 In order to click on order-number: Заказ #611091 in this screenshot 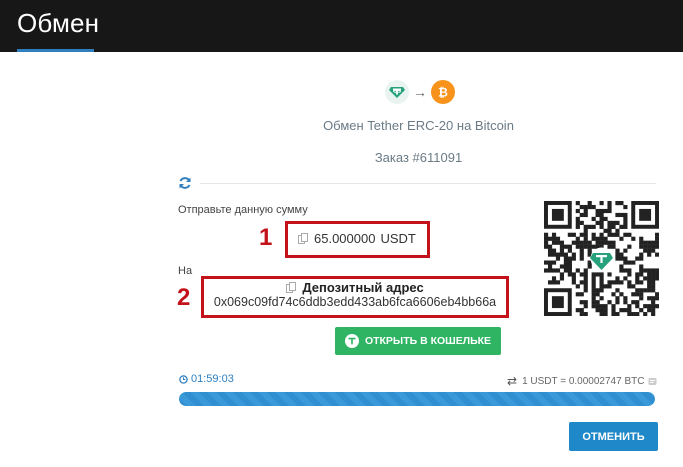, I will do `click(418, 157)`.